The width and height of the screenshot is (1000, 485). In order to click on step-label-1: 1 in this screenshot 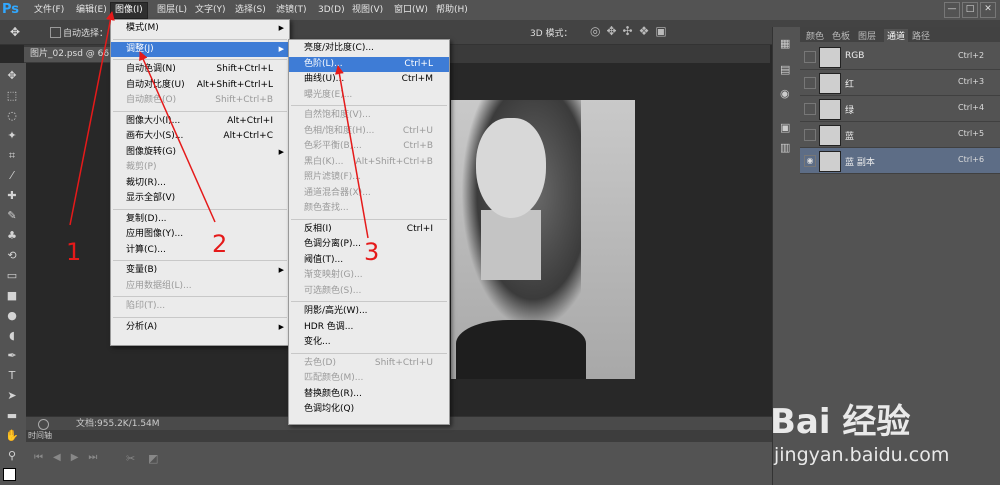, I will do `click(74, 252)`.